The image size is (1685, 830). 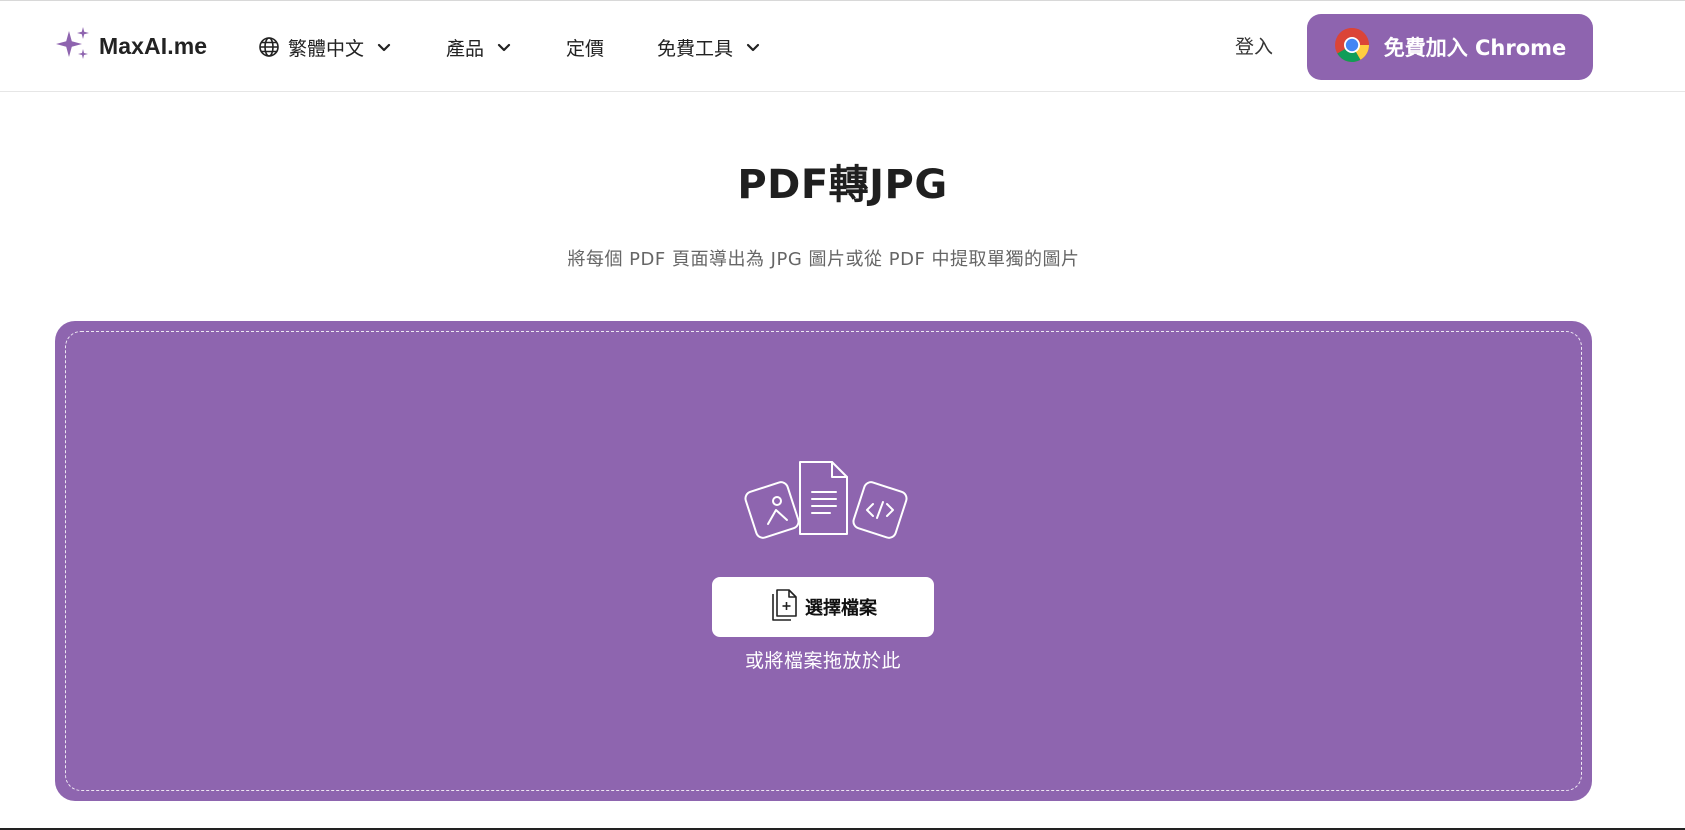 I want to click on sparkle-logo-icon, so click(x=73, y=46).